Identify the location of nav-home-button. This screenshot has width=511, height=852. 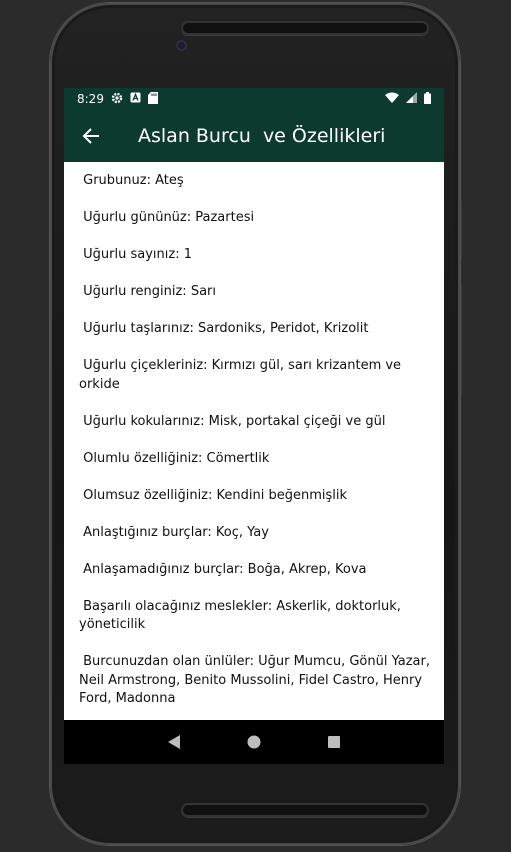
(254, 742).